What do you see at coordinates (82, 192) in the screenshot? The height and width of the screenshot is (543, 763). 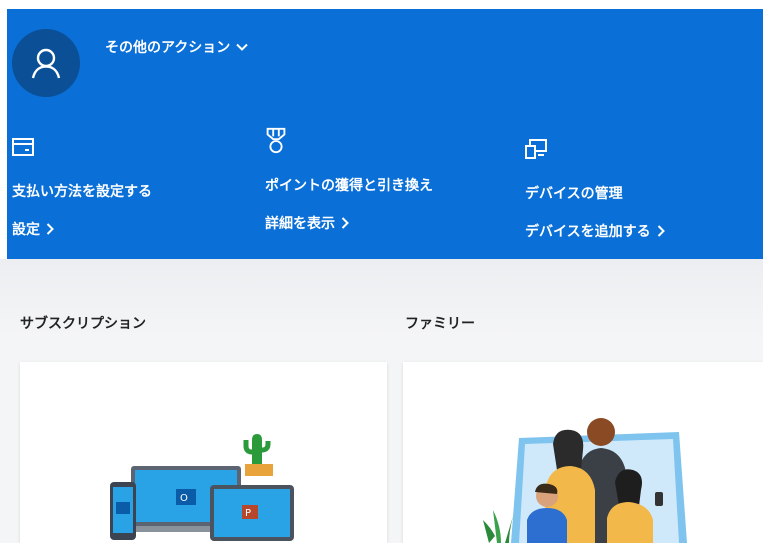 I see `action-payment-title: 支払い方法を設定する` at bounding box center [82, 192].